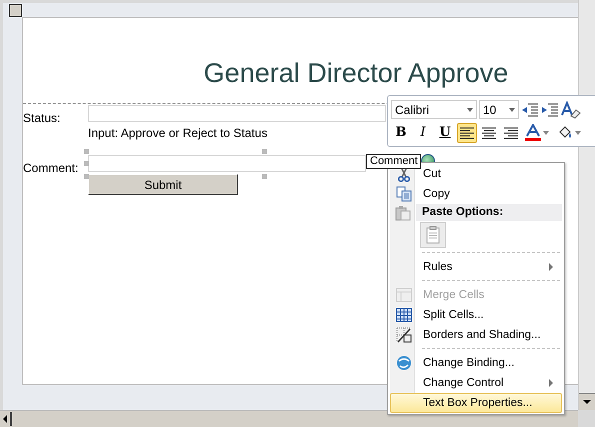 The width and height of the screenshot is (595, 427). What do you see at coordinates (404, 295) in the screenshot?
I see `table-icon` at bounding box center [404, 295].